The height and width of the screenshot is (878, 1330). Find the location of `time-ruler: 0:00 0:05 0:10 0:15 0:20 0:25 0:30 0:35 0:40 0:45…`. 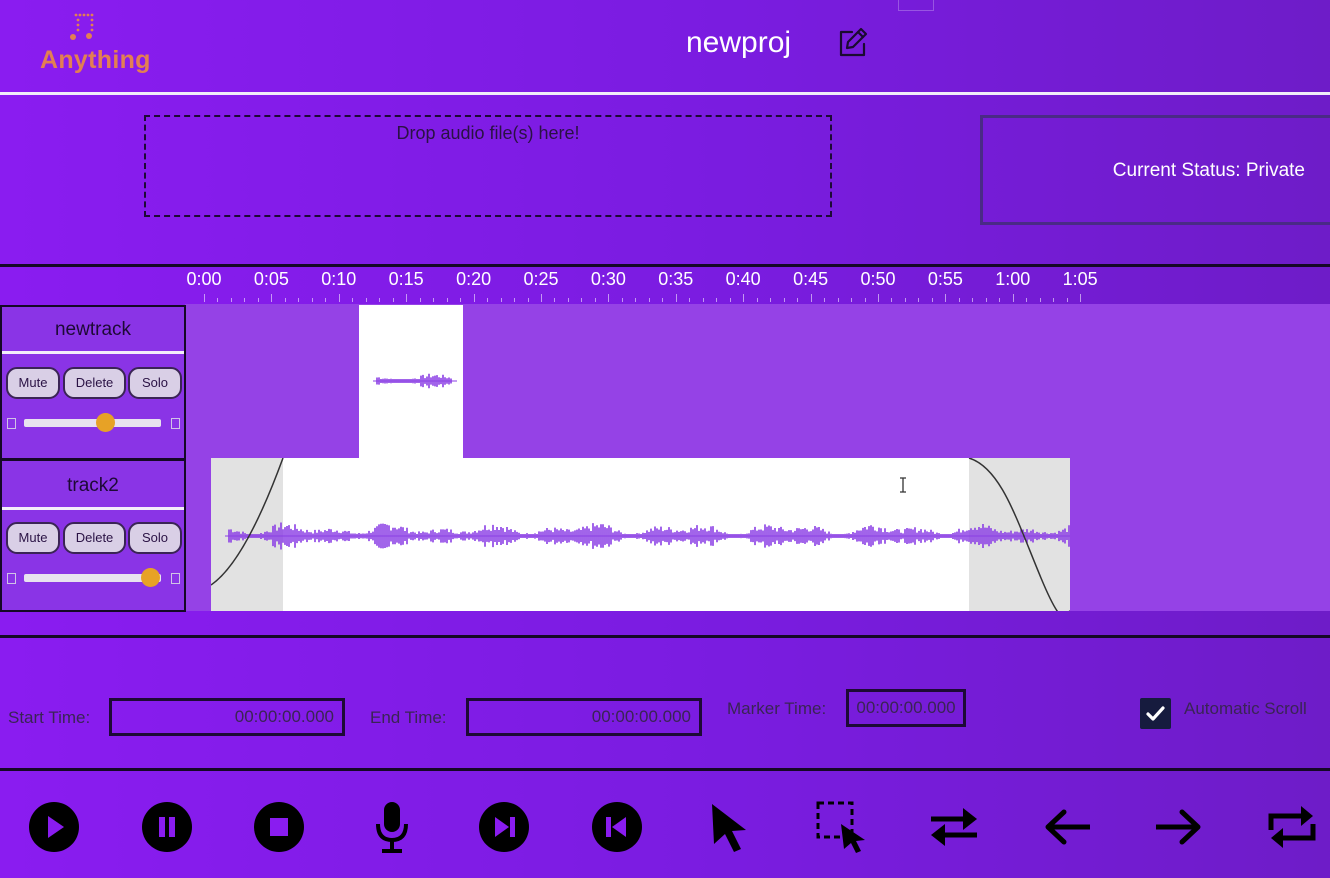

time-ruler: 0:00 0:05 0:10 0:15 0:20 0:25 0:30 0:35 0:40 0:45… is located at coordinates (757, 285).